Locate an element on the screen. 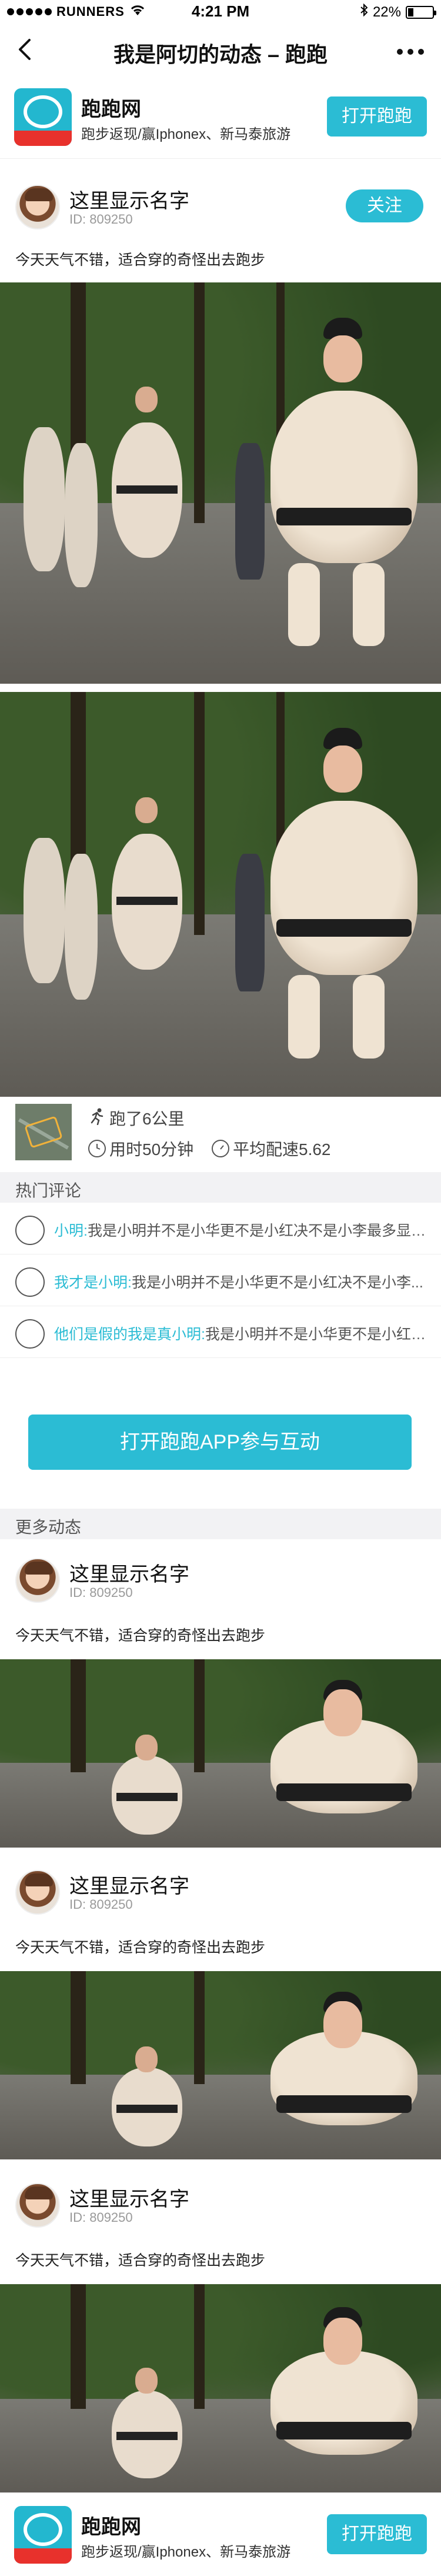 This screenshot has width=441, height=2576. section-title: 更多动态 is located at coordinates (48, 1527).